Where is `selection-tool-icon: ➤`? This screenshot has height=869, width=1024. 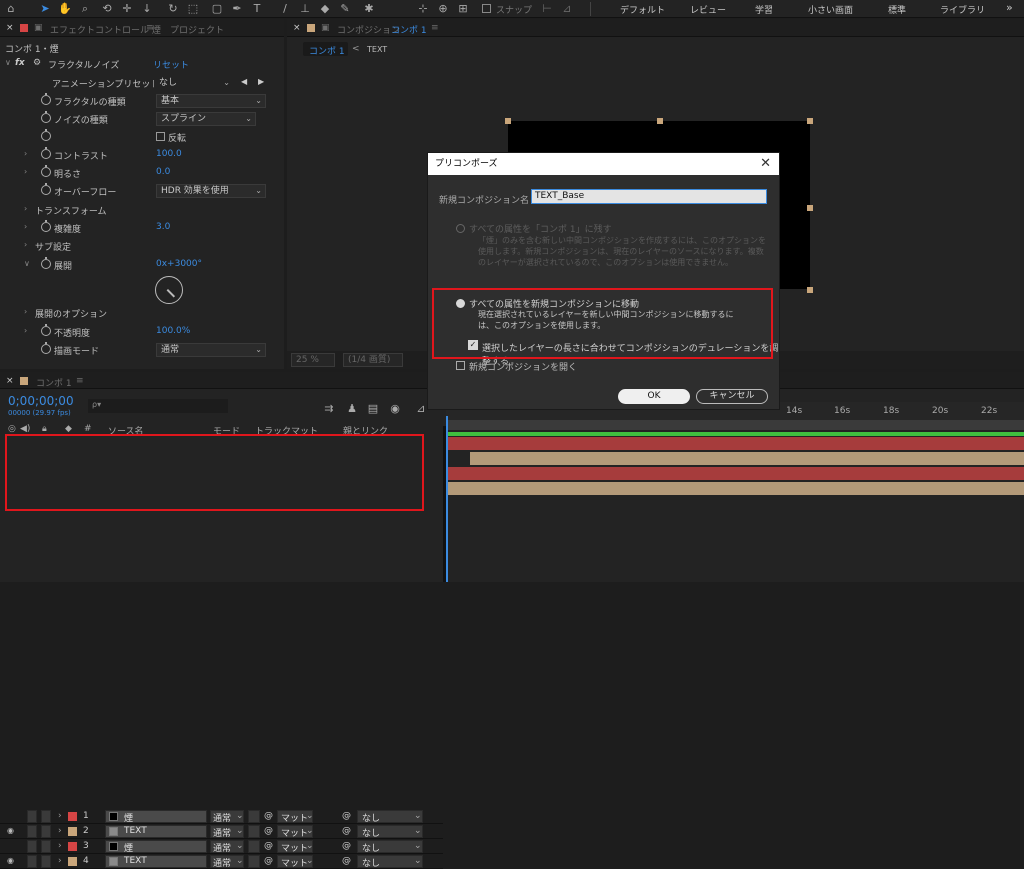
selection-tool-icon: ➤ is located at coordinates (45, 9).